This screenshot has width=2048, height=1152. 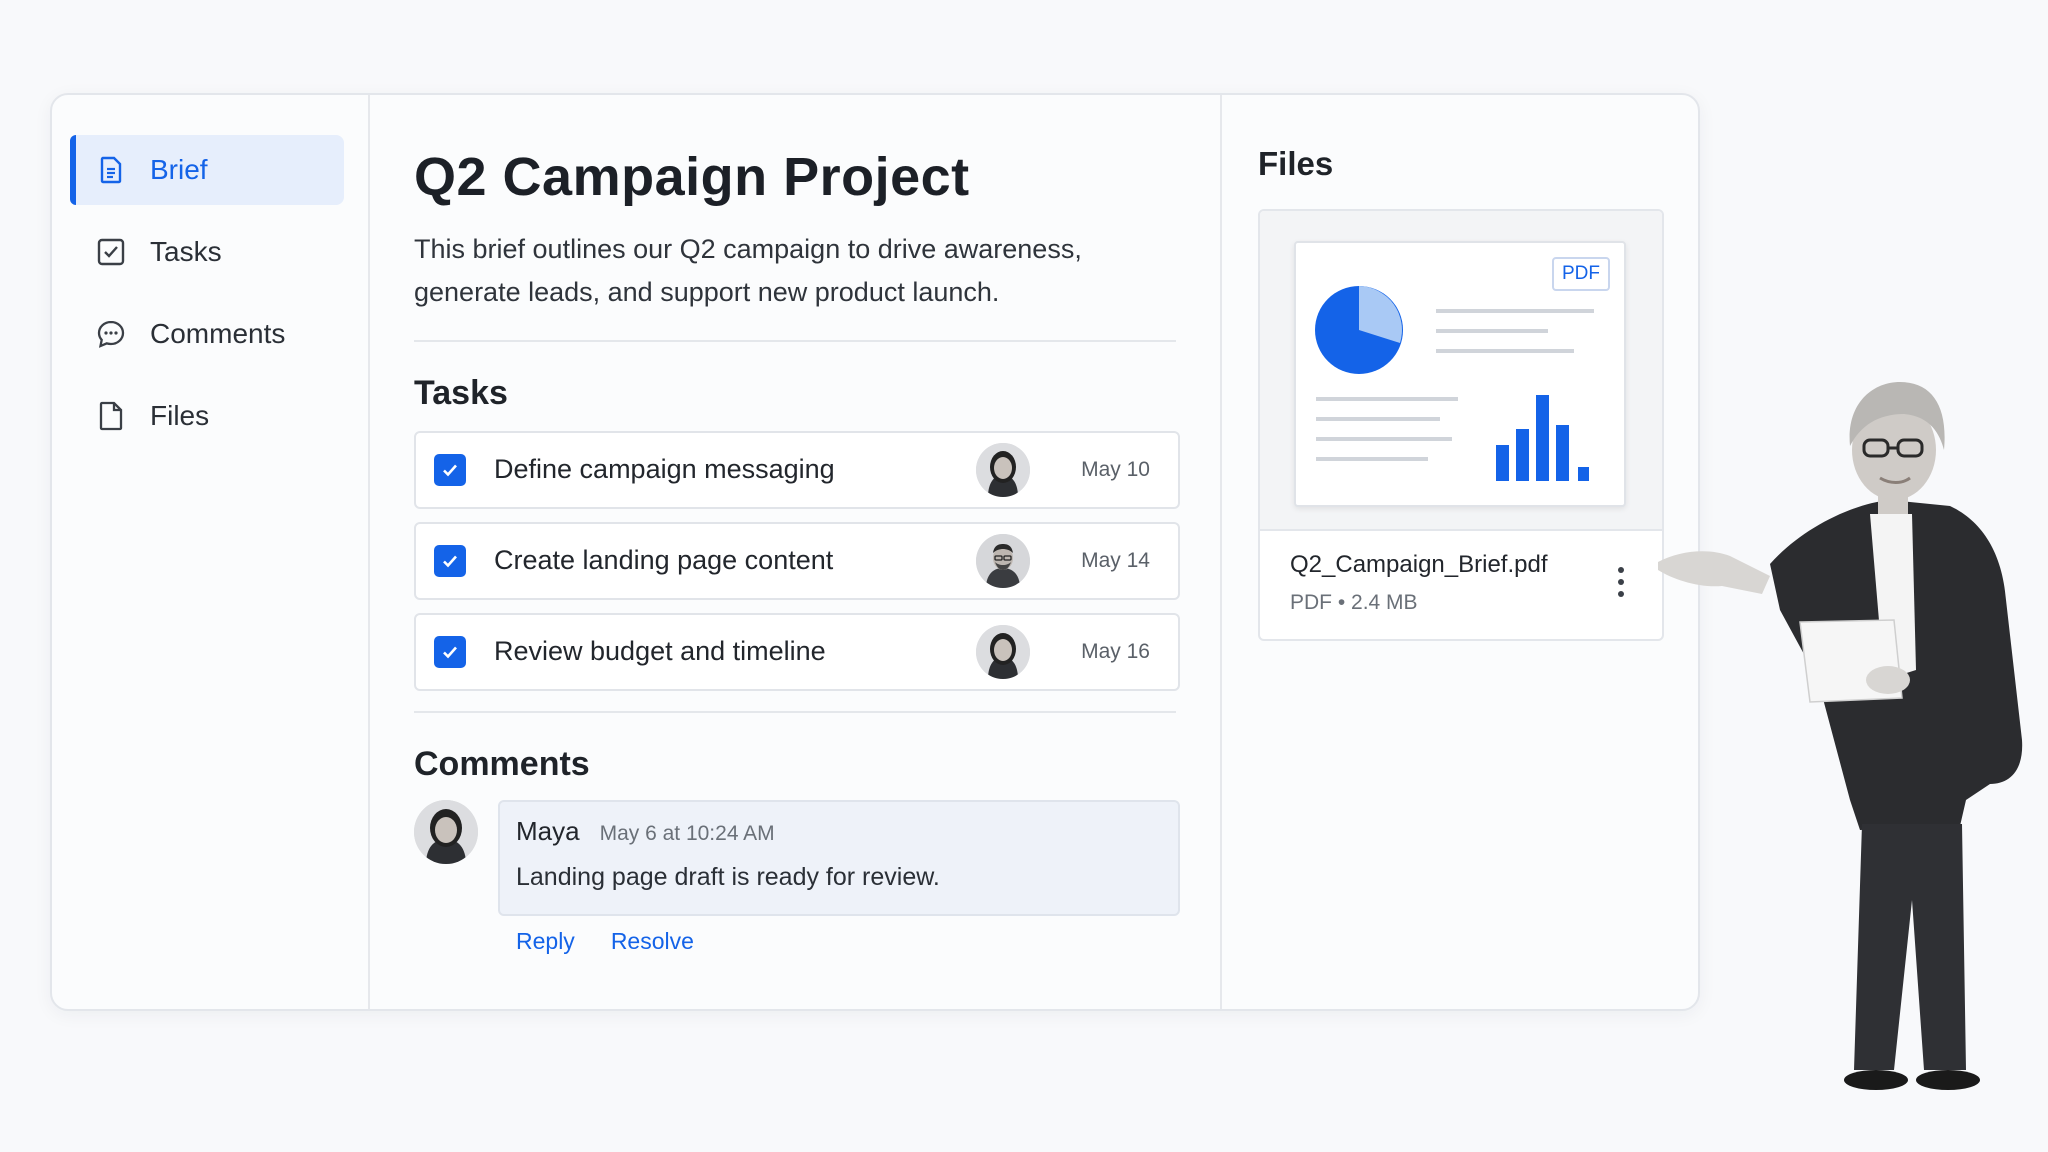 I want to click on sidebar-item-label: Tasks, so click(x=186, y=251).